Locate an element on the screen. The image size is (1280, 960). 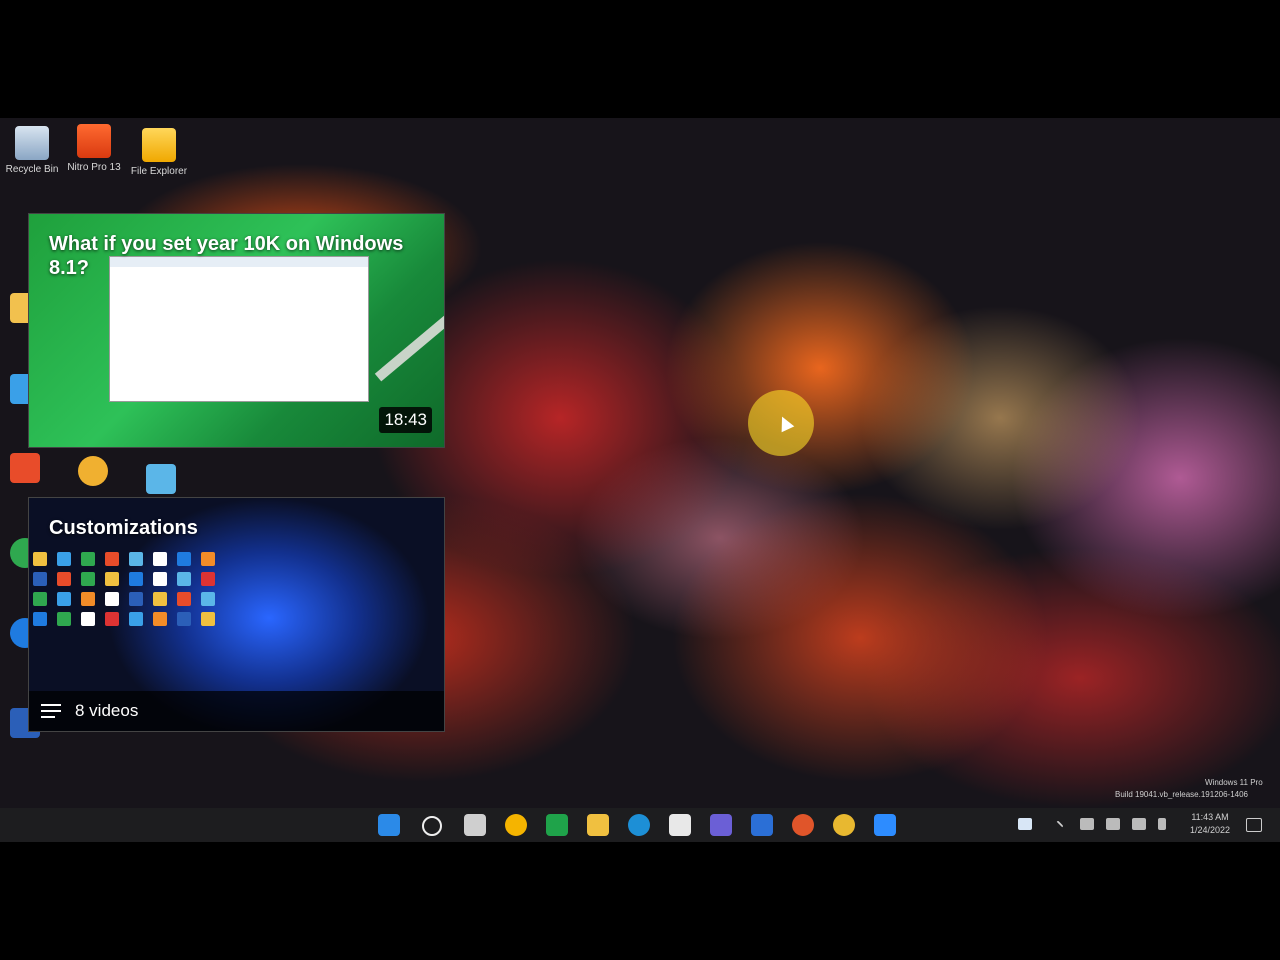
thumbnail-decoration is located at coordinates (409, 339).